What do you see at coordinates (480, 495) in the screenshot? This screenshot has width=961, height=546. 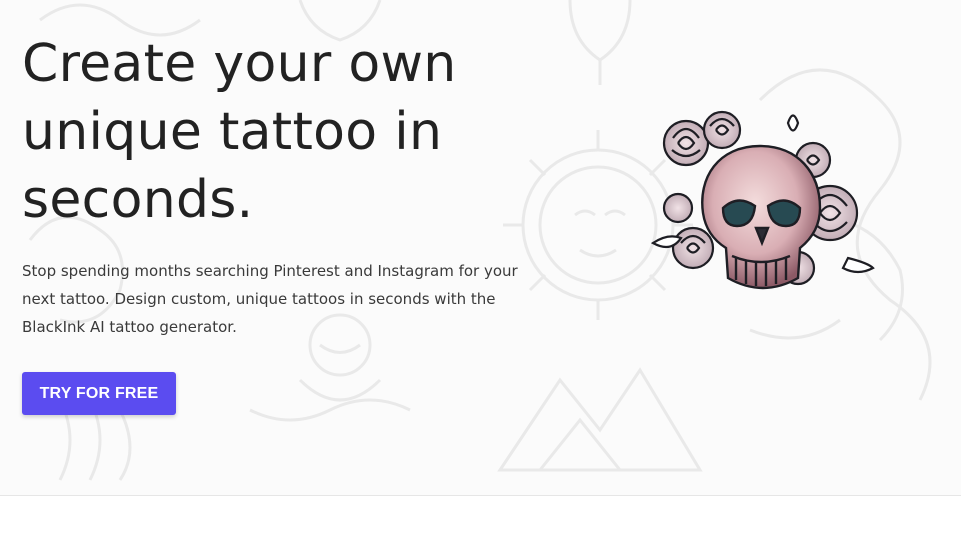 I see `section-divider` at bounding box center [480, 495].